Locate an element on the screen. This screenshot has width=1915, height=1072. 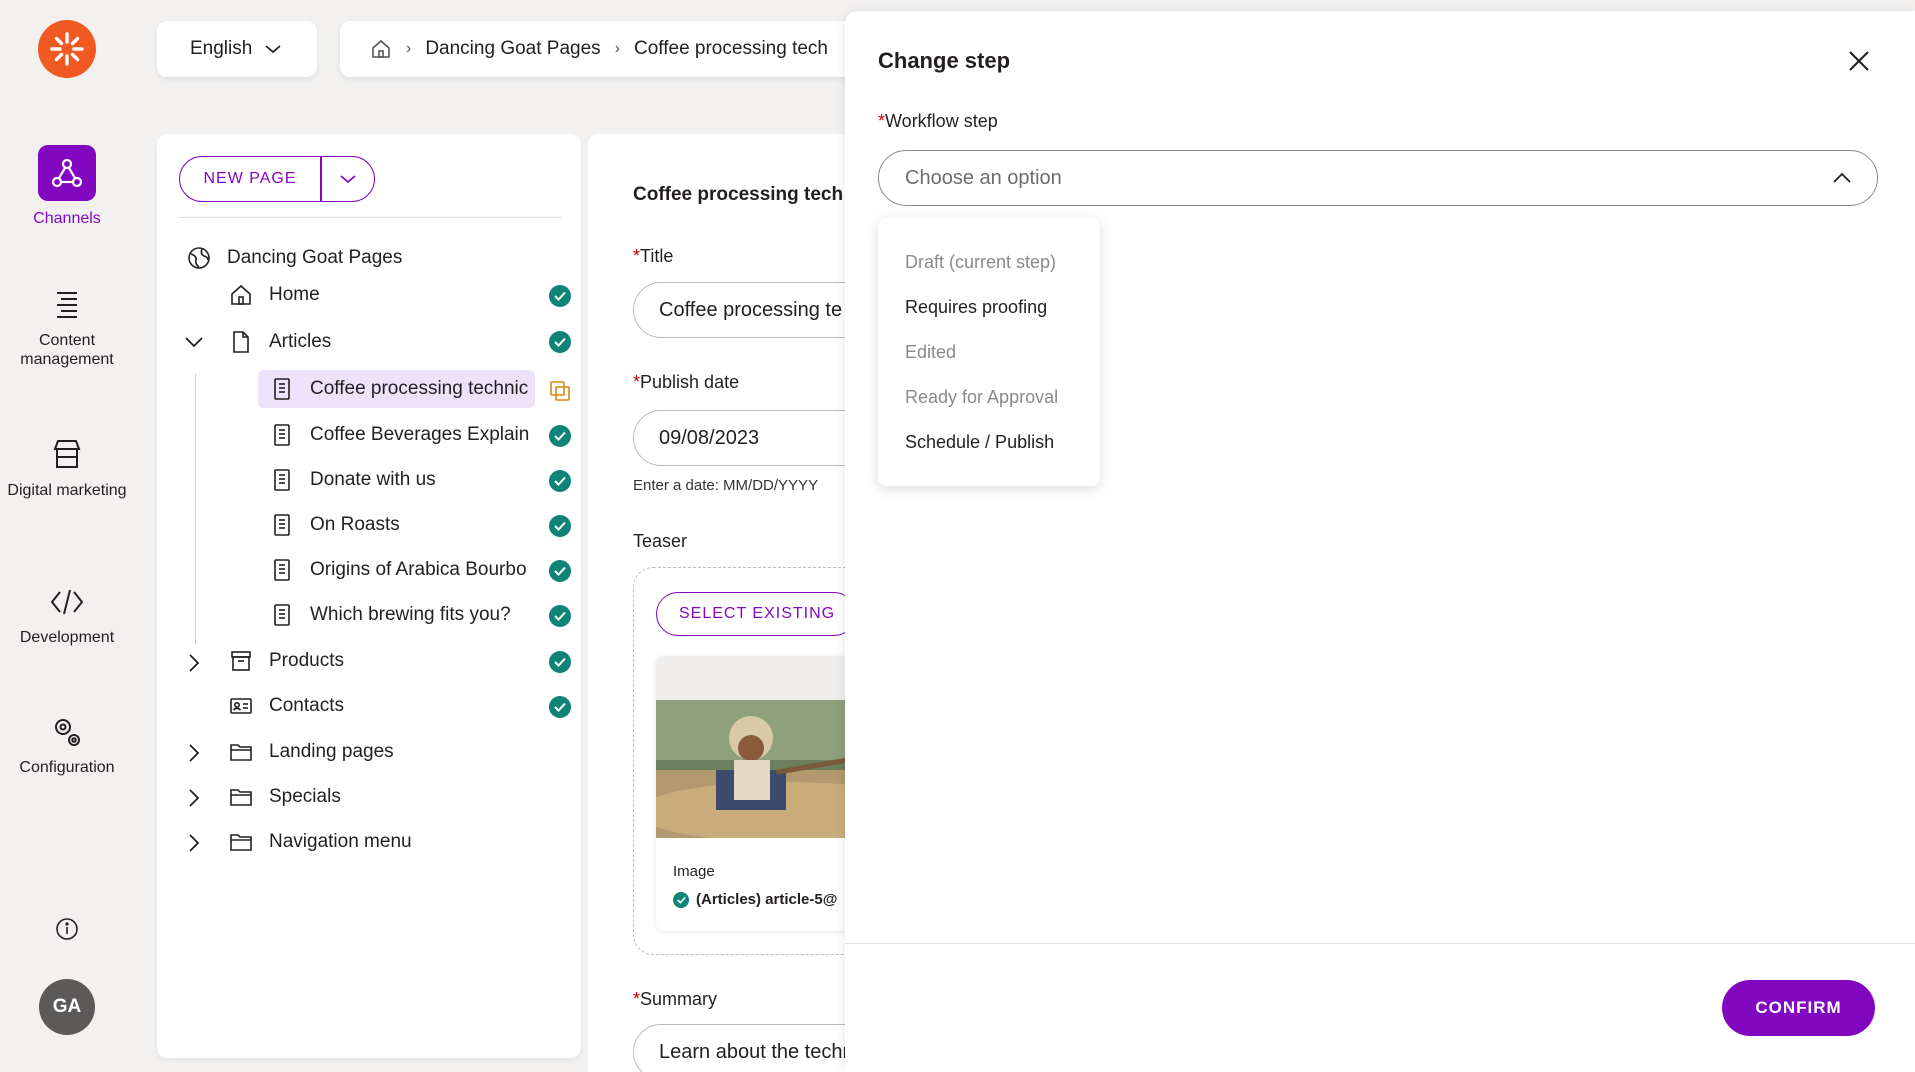
nav-digital-marketing-label: Digital marketing is located at coordinates (67, 490).